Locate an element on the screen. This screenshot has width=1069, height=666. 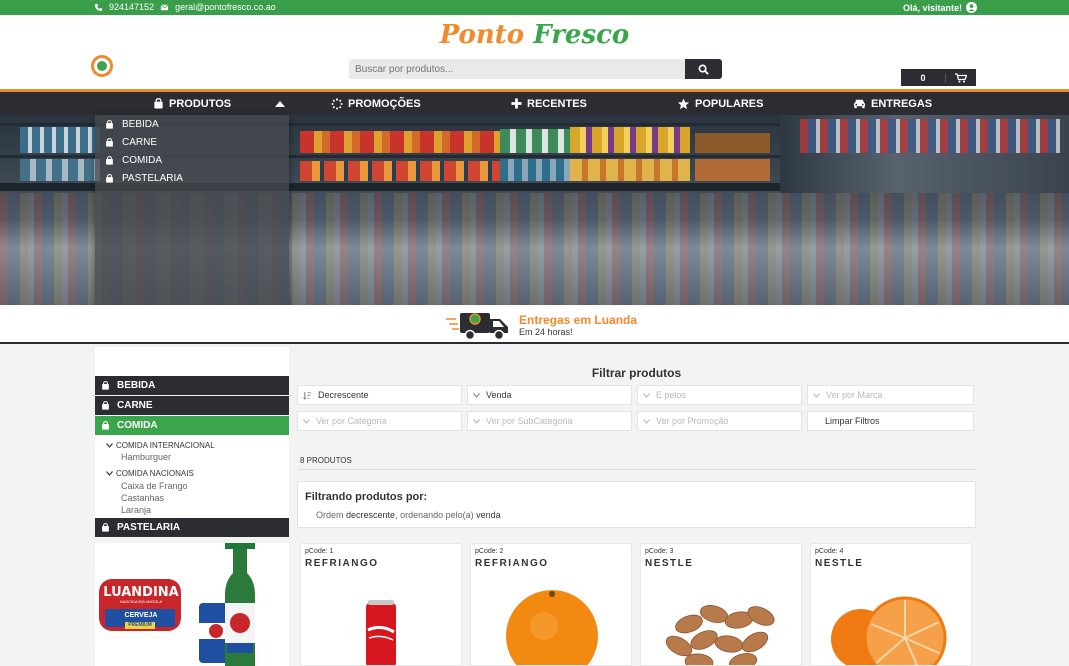
product-code: pCode: 3 is located at coordinates (659, 551).